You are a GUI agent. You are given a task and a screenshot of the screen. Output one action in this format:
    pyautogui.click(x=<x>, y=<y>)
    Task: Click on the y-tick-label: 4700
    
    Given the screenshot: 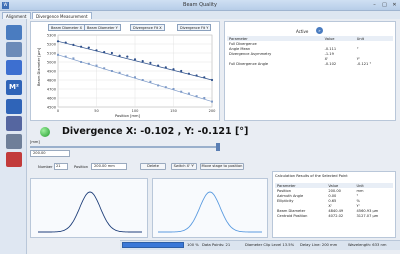 What is the action you would take?
    pyautogui.click(x=52, y=89)
    